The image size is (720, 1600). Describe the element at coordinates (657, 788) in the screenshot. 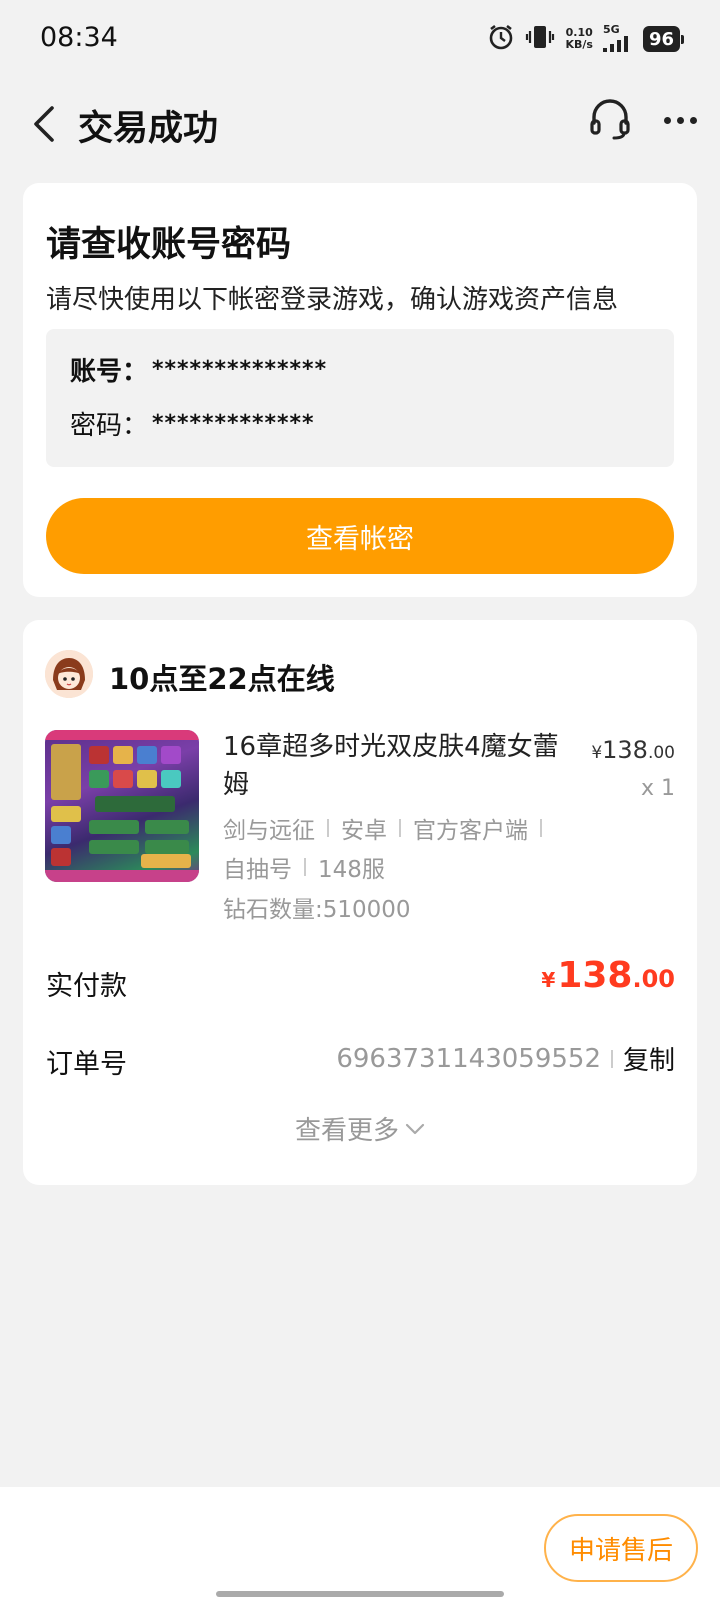

I see `product-quantity: x 1` at that location.